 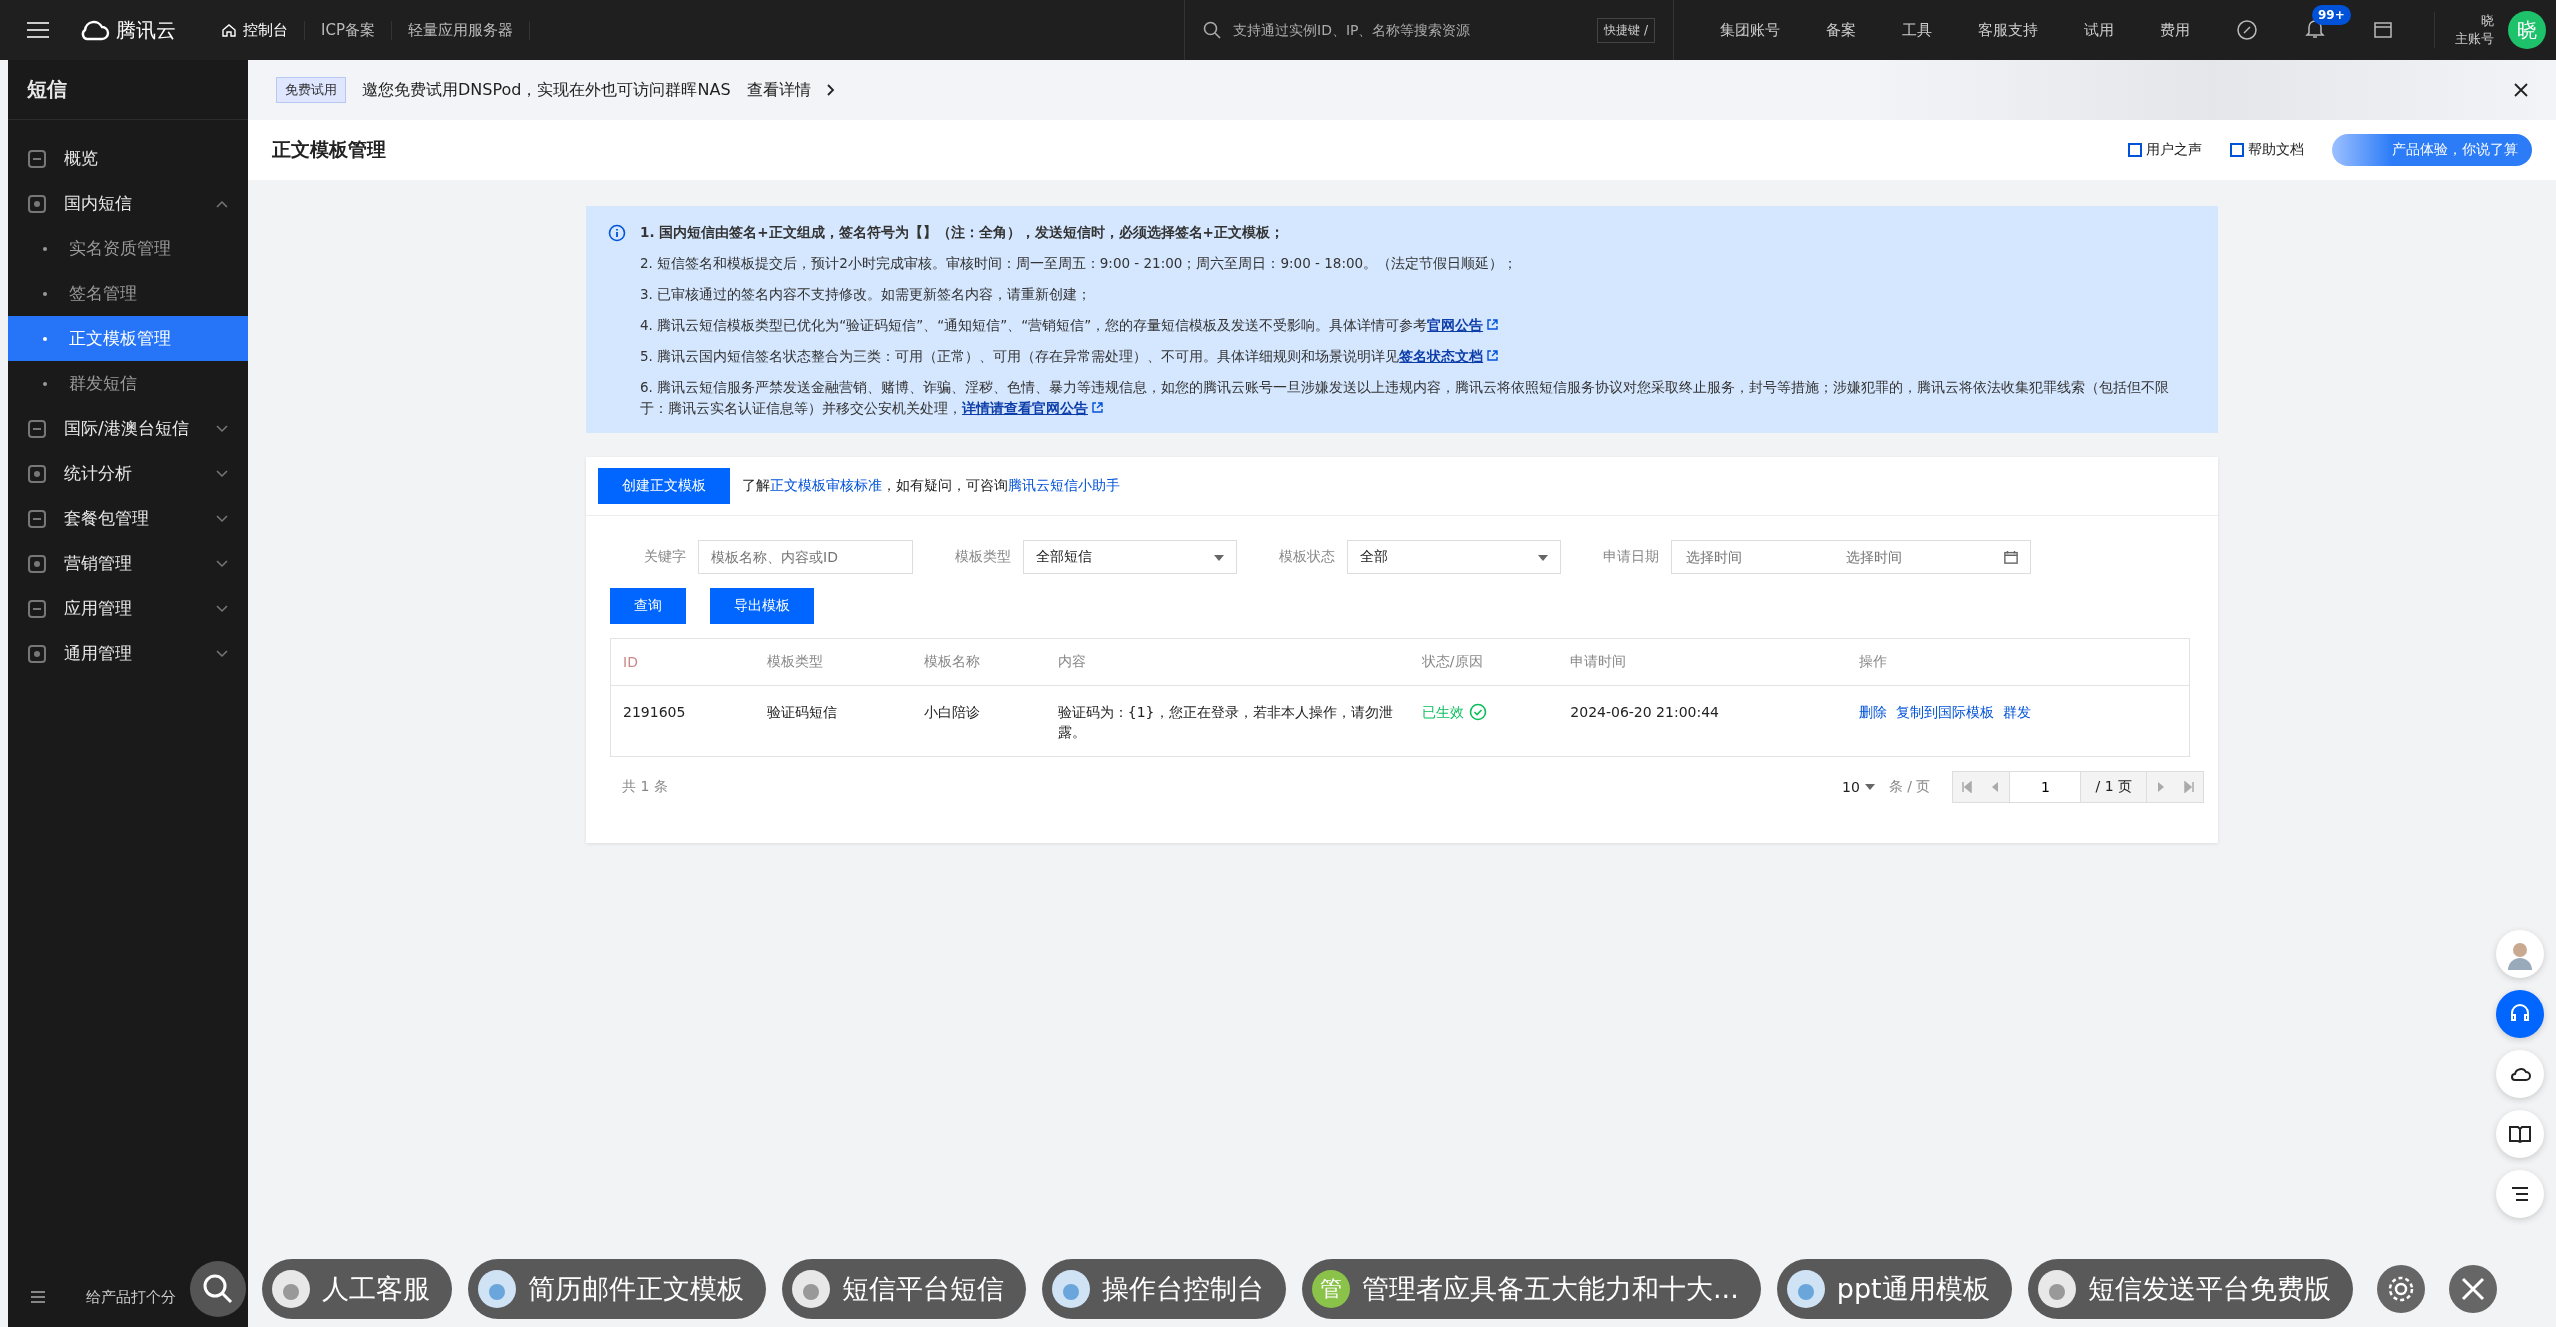 What do you see at coordinates (1909, 787) in the screenshot?
I see `page-size-unit: 条 / 页` at bounding box center [1909, 787].